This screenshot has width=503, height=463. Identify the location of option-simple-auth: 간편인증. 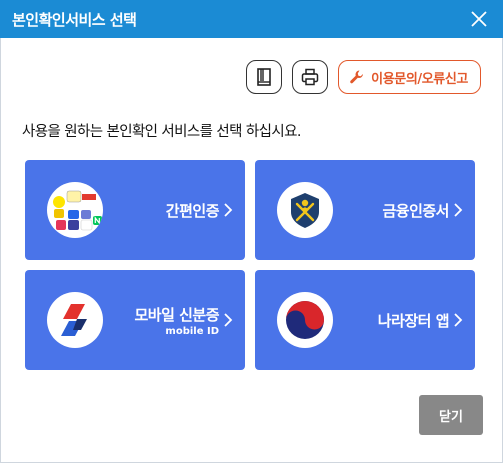
(135, 210).